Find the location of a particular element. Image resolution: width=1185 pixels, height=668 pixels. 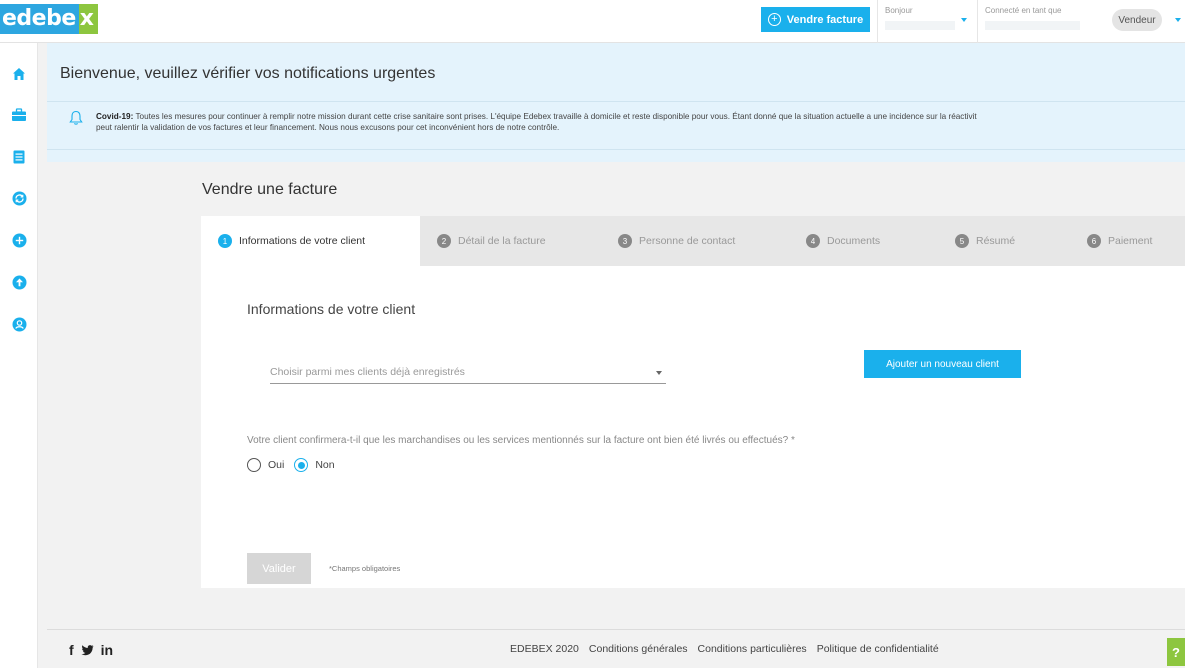

facebook-icon: f is located at coordinates (71, 650).